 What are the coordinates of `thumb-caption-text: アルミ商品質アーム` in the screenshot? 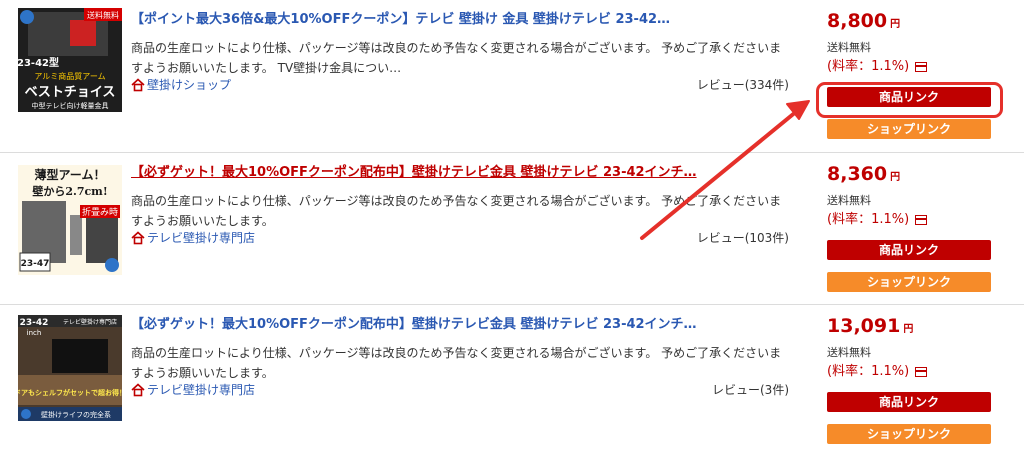 It's located at (69, 76).